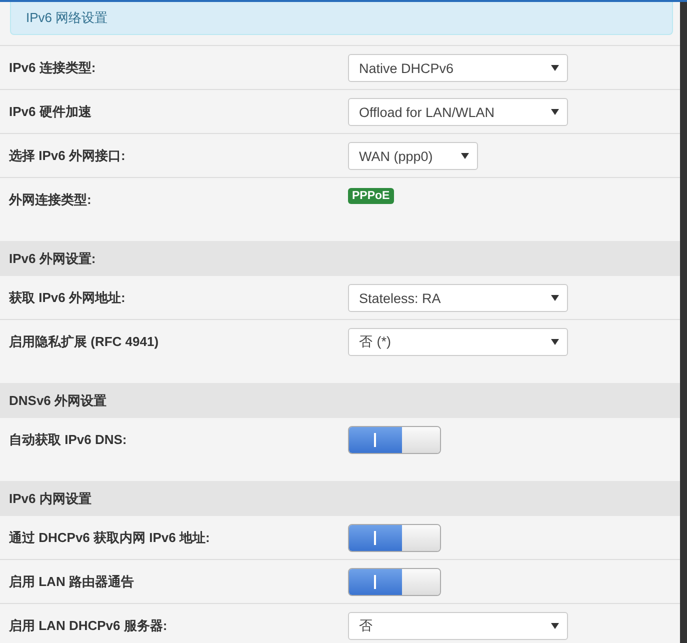 This screenshot has width=687, height=643. I want to click on field-label: 自动获取 IPv6 DNS:, so click(68, 440).